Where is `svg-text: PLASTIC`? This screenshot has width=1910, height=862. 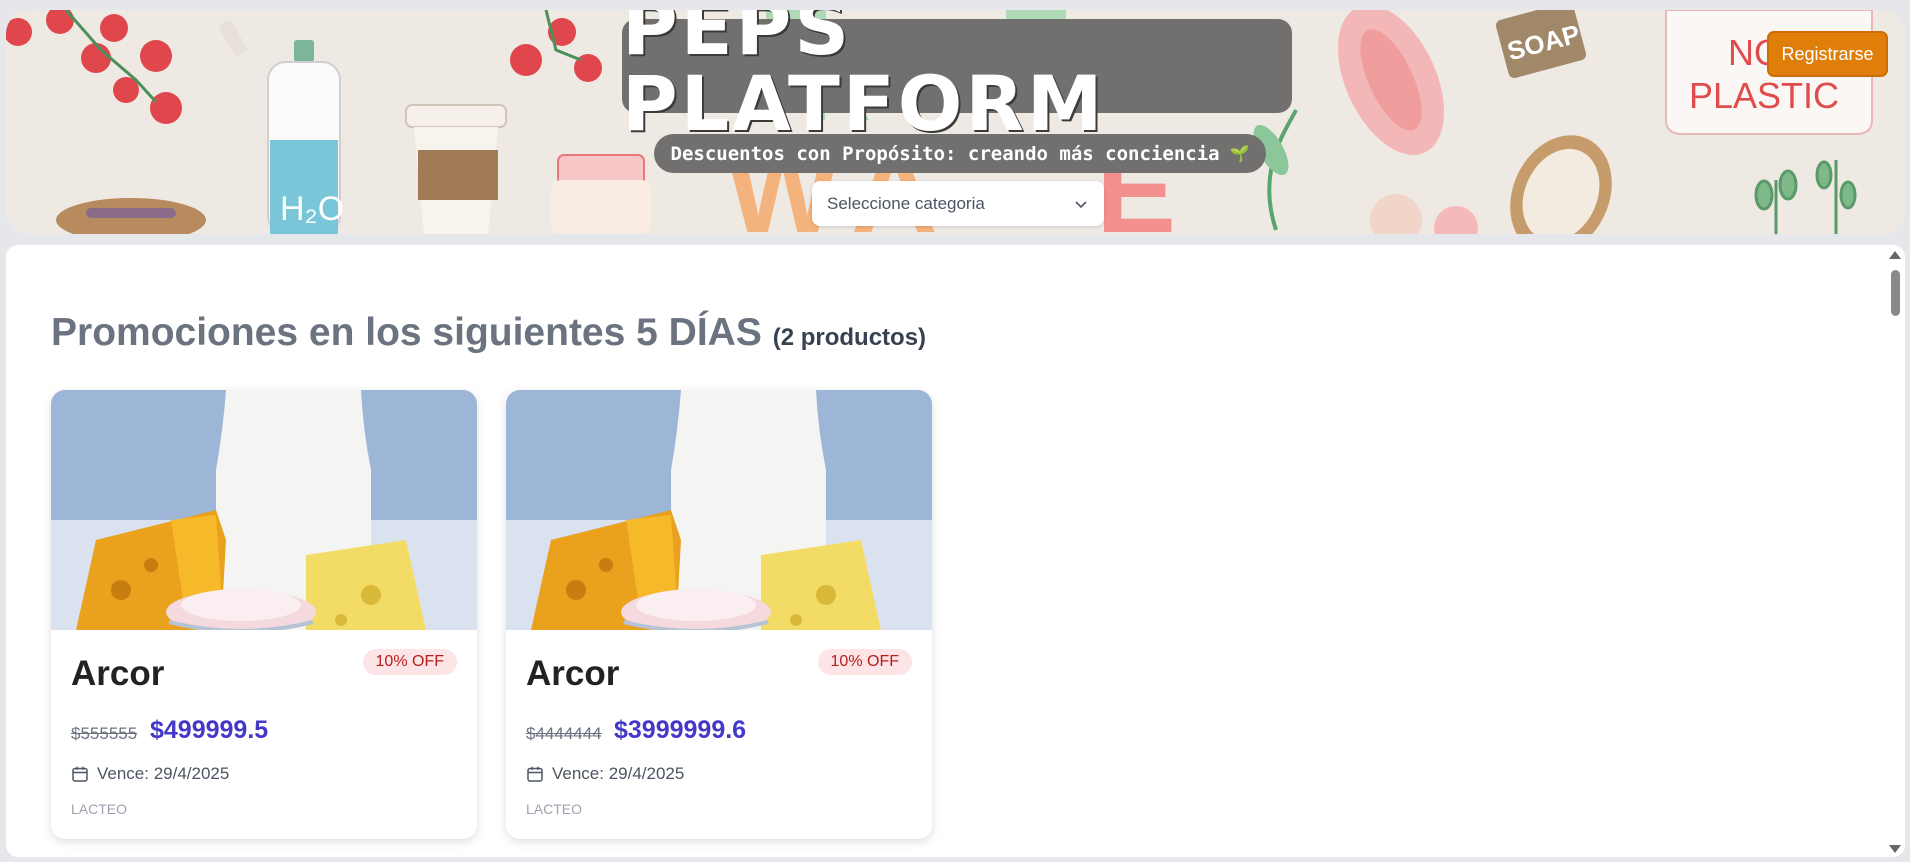
svg-text: PLASTIC is located at coordinates (1764, 95).